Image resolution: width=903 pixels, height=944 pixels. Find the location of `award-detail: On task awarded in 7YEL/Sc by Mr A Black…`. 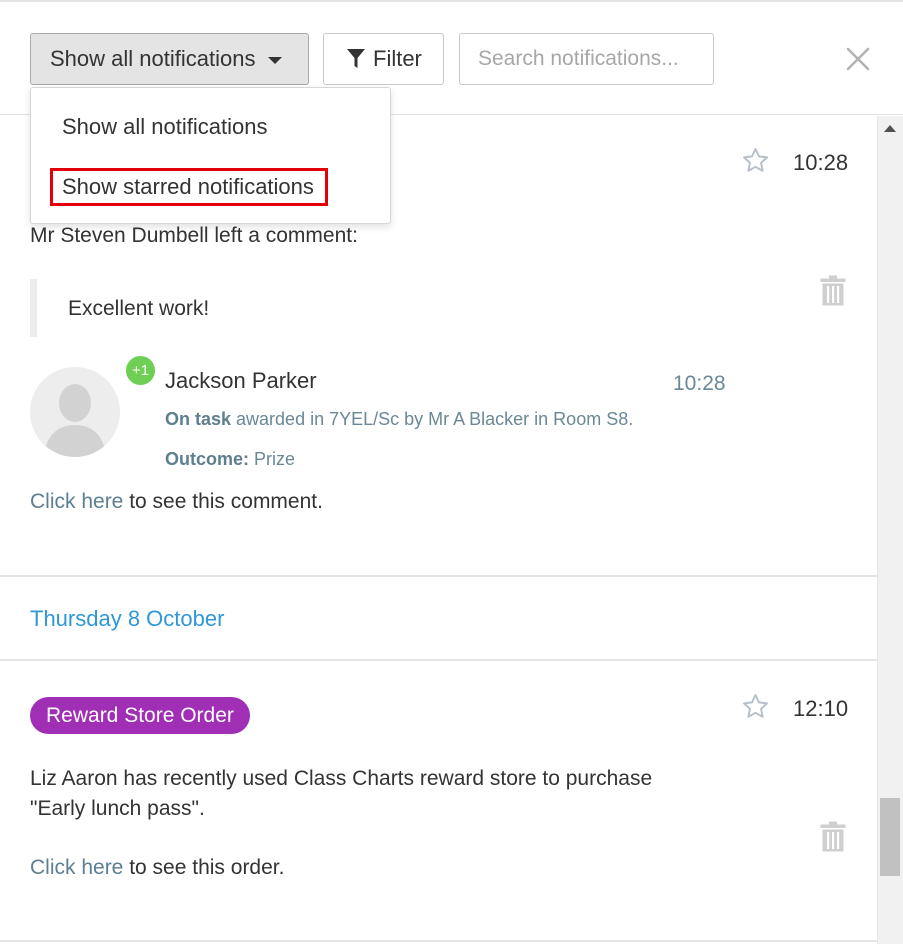

award-detail: On task awarded in 7YEL/Sc by Mr A Black… is located at coordinates (399, 419).